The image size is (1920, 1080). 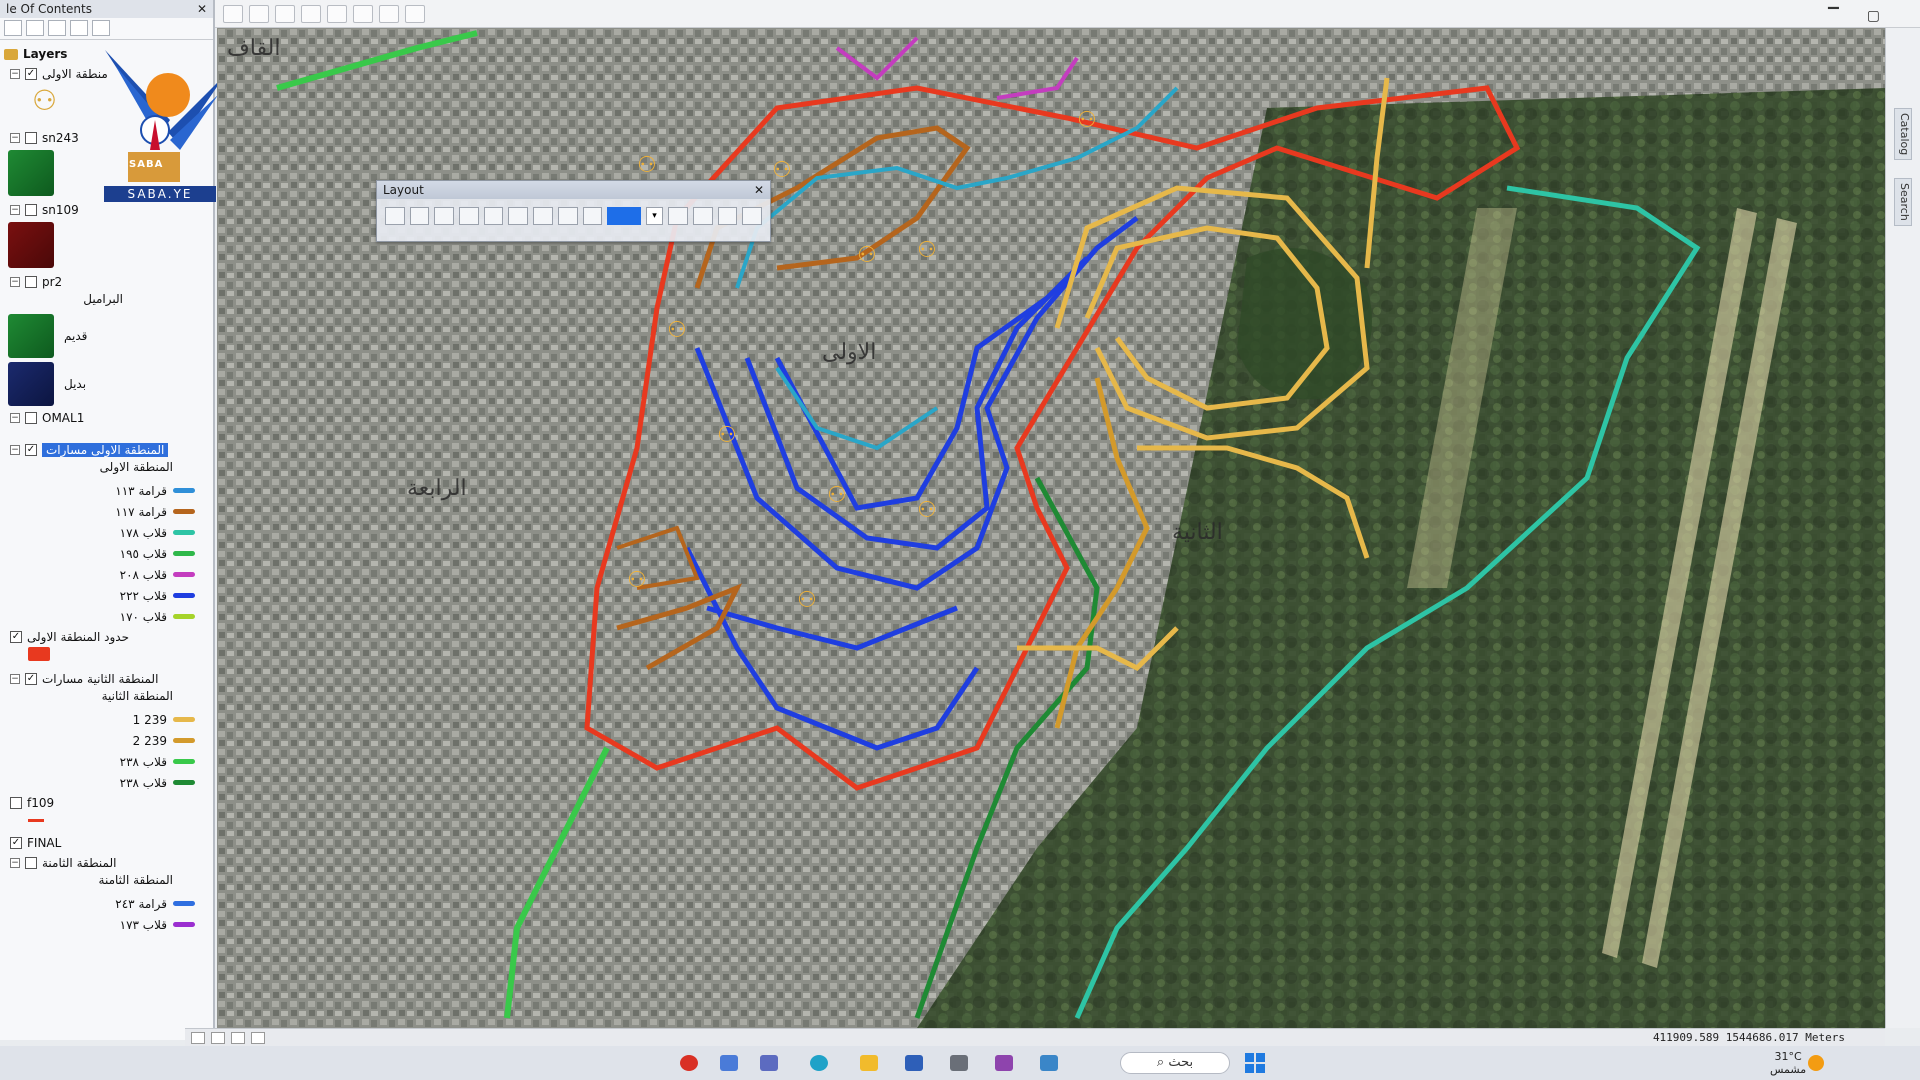 What do you see at coordinates (819, 1063) in the screenshot?
I see `edge-icon` at bounding box center [819, 1063].